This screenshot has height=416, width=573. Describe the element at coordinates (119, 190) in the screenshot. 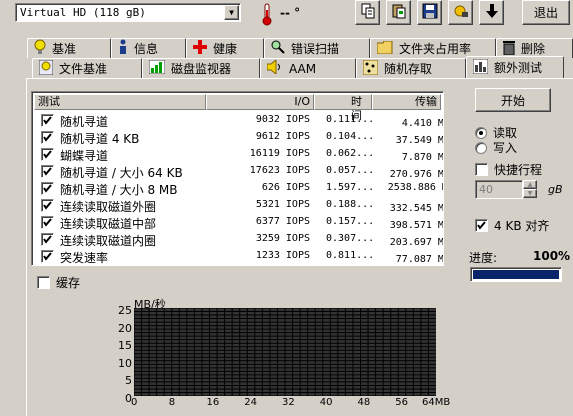

I see `test-name: 随机寻道 / 大小 8 MB` at that location.